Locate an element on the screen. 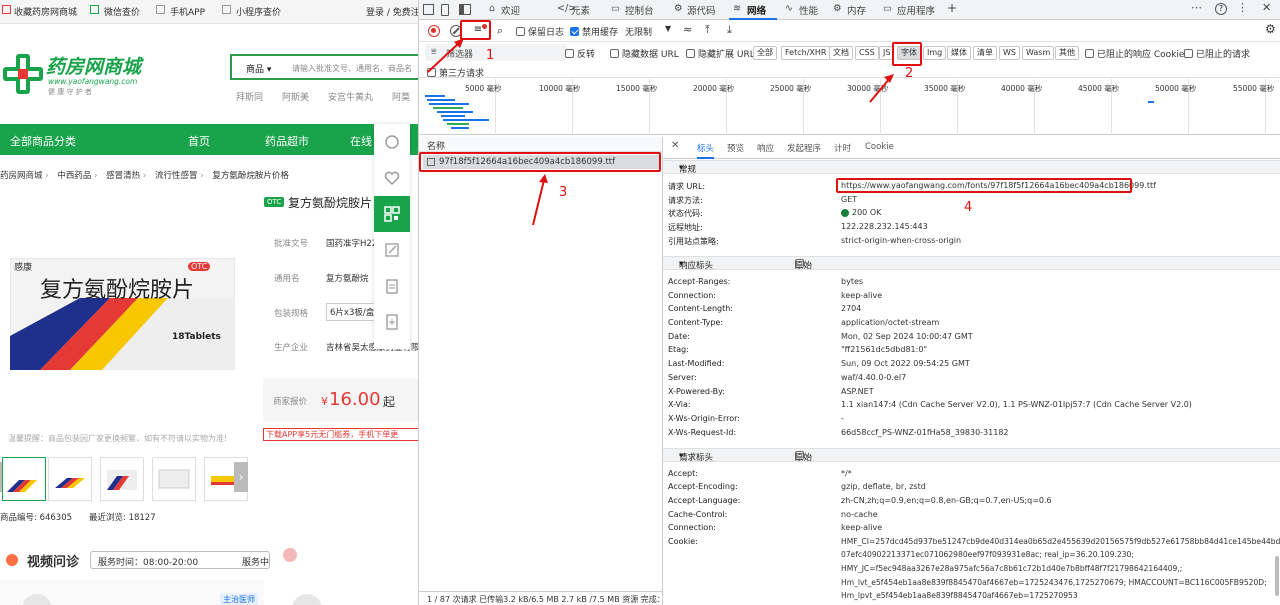 This screenshot has height=605, width=1280. header-value: Mon, 02 Sep 2024 10:00:47 GMT is located at coordinates (907, 336).